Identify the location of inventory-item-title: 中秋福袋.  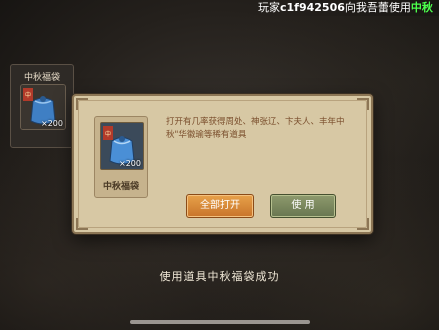
(41, 78).